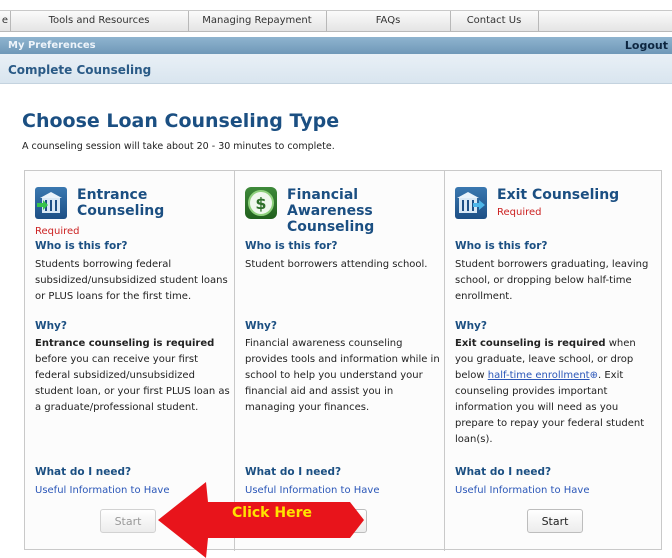 This screenshot has height=558, width=672. Describe the element at coordinates (80, 70) in the screenshot. I see `breadcrumb-label: Complete Counseling` at that location.